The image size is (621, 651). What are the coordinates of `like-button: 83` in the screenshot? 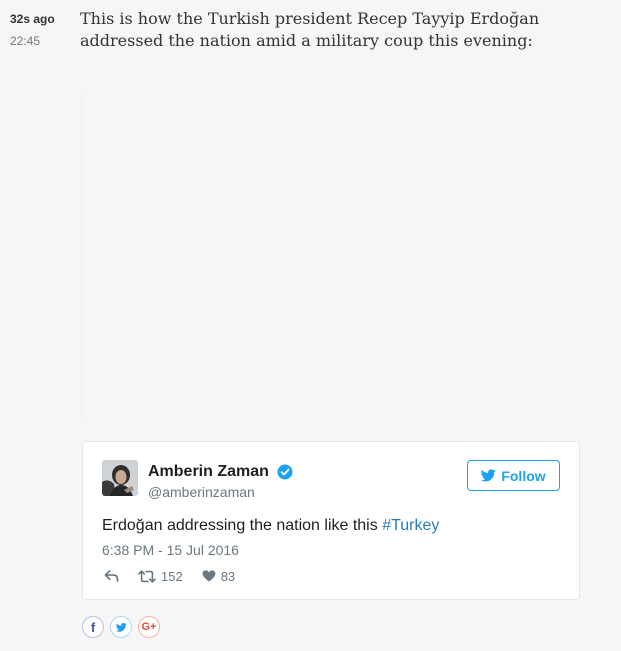 It's located at (218, 576).